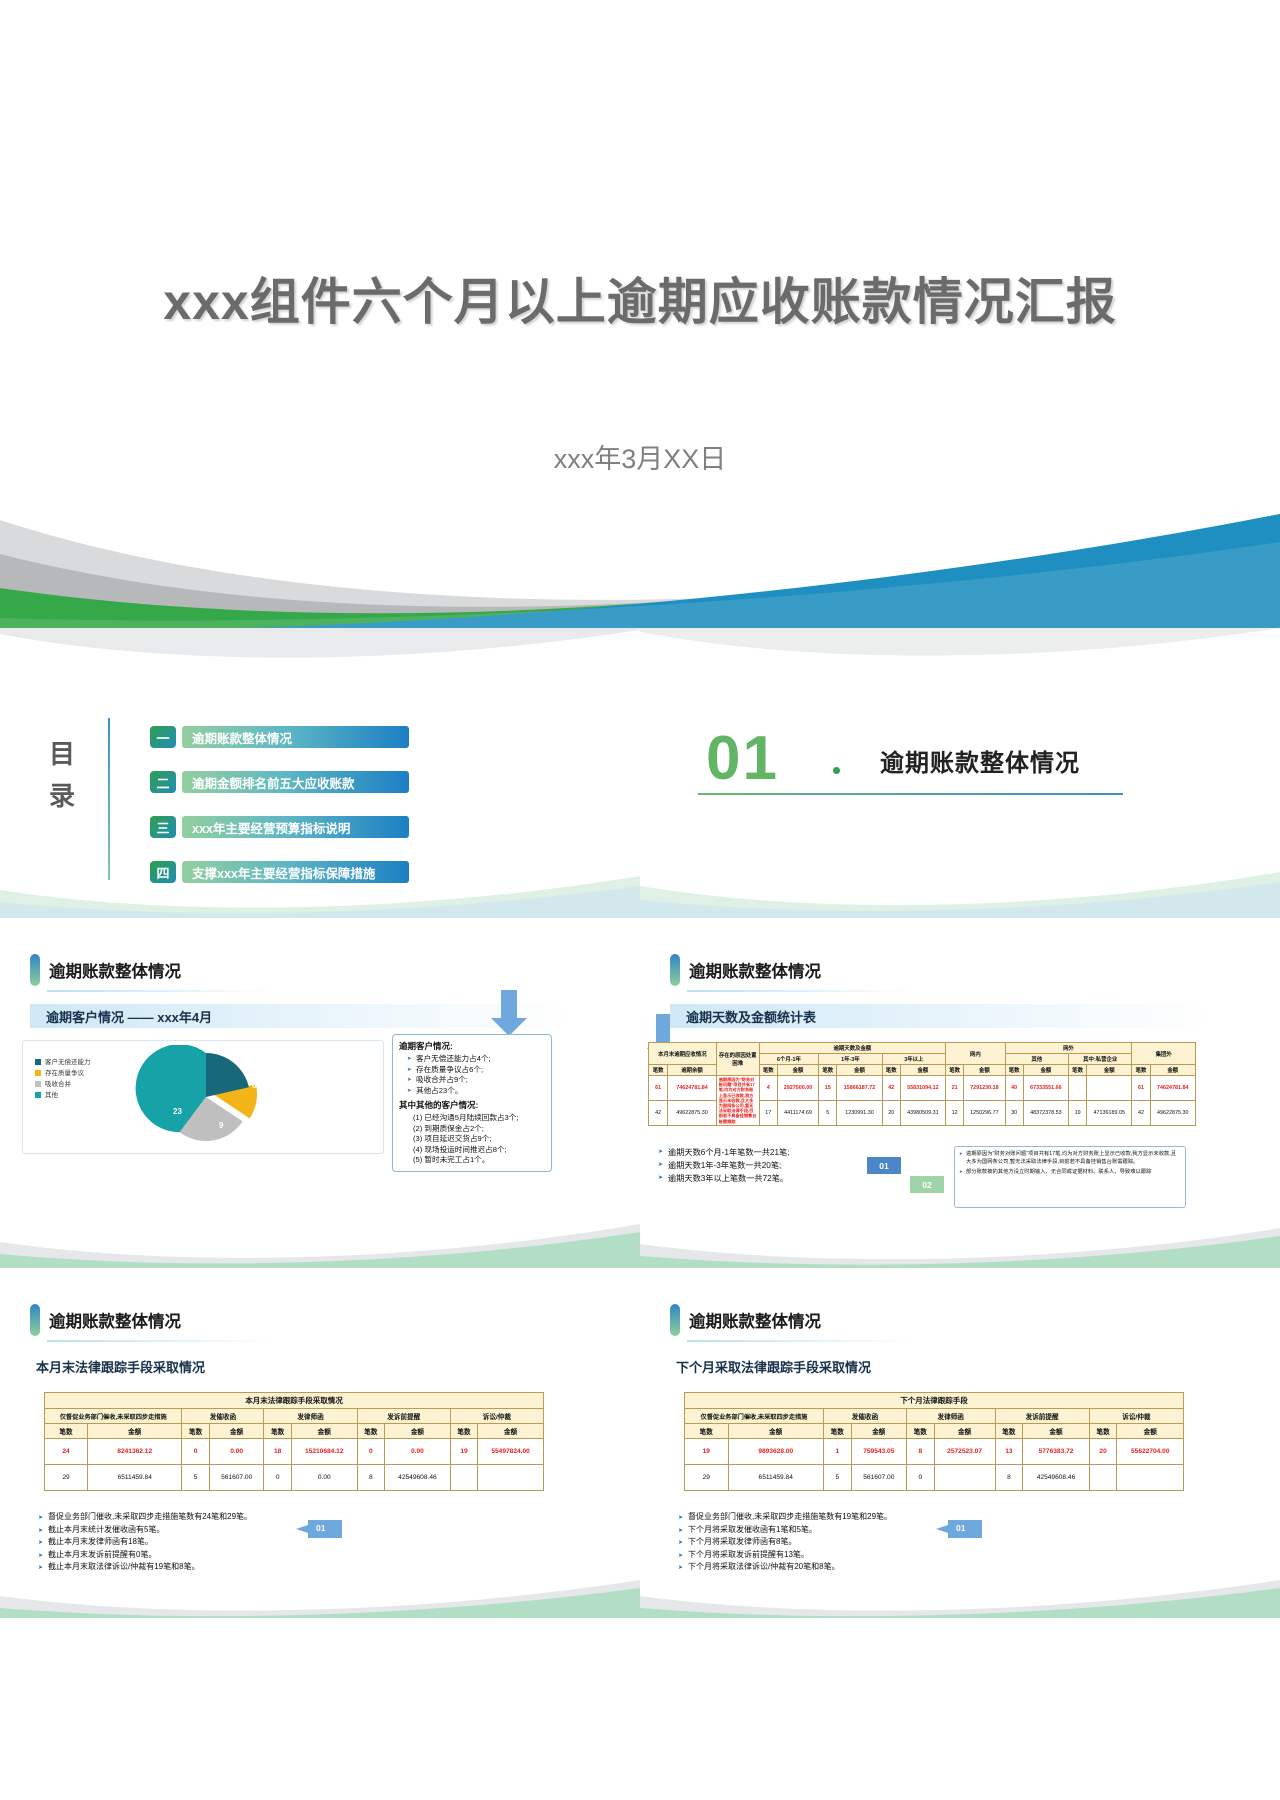 The image size is (1280, 1800). What do you see at coordinates (960, 1248) in the screenshot?
I see `slide5-bottom-wave` at bounding box center [960, 1248].